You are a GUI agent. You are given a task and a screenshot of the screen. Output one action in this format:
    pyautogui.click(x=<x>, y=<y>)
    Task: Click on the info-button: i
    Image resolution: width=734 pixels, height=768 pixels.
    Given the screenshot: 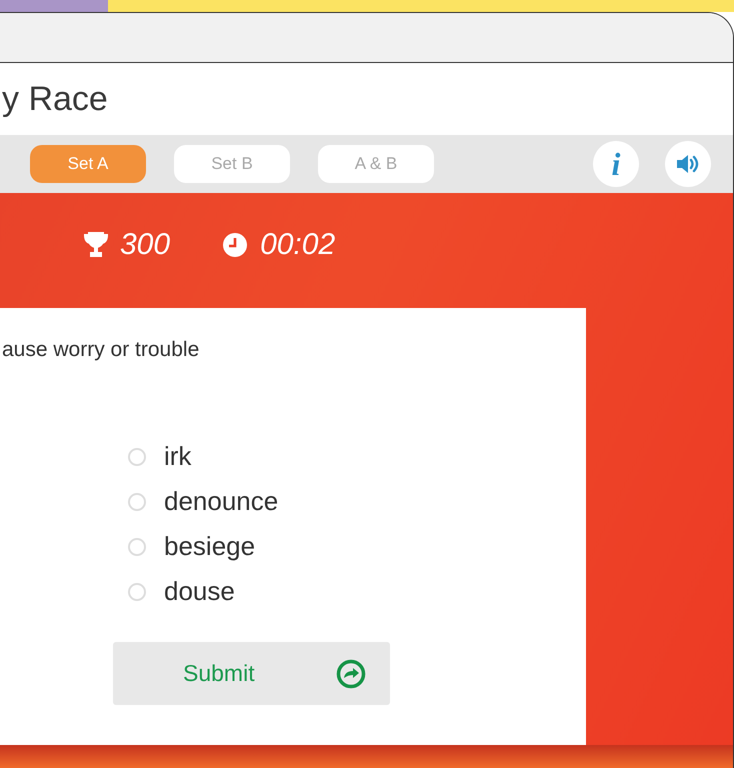 What is the action you would take?
    pyautogui.click(x=616, y=164)
    